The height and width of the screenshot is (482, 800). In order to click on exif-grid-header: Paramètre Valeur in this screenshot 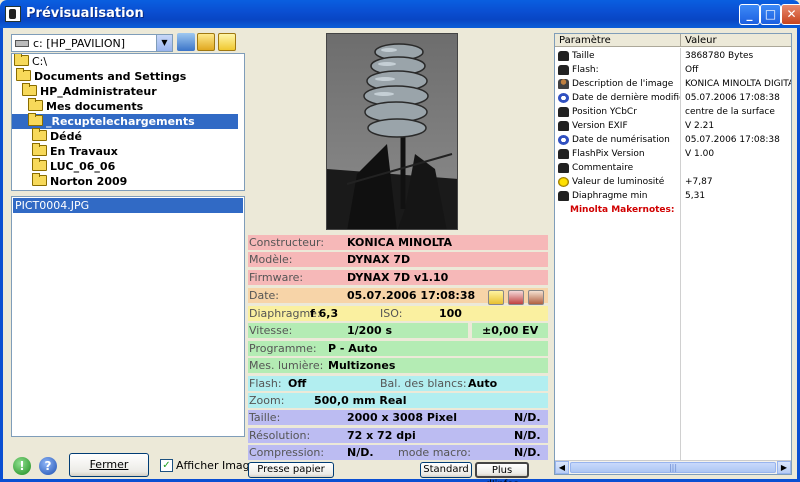, I will do `click(673, 40)`.